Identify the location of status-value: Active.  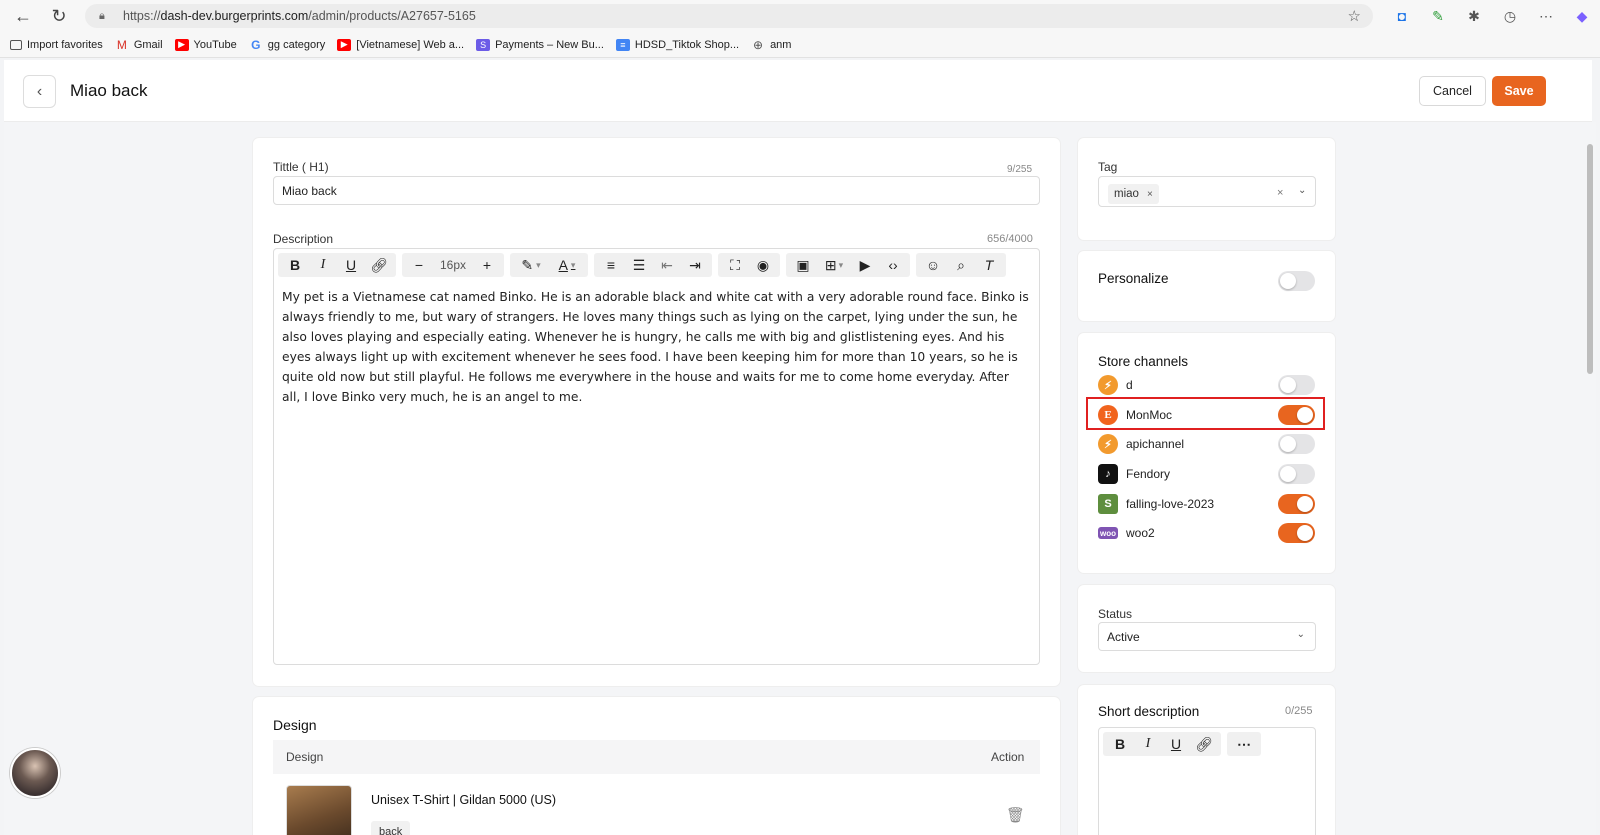
(1123, 636).